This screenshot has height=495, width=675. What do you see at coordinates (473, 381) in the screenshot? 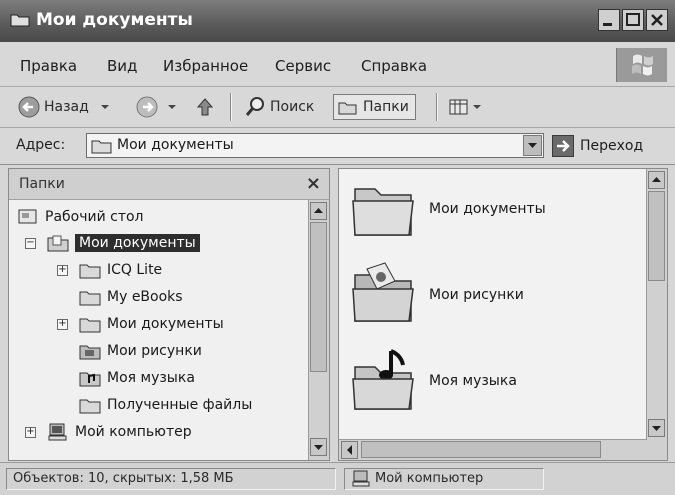
I see `content-item-label: Моя музыка` at bounding box center [473, 381].